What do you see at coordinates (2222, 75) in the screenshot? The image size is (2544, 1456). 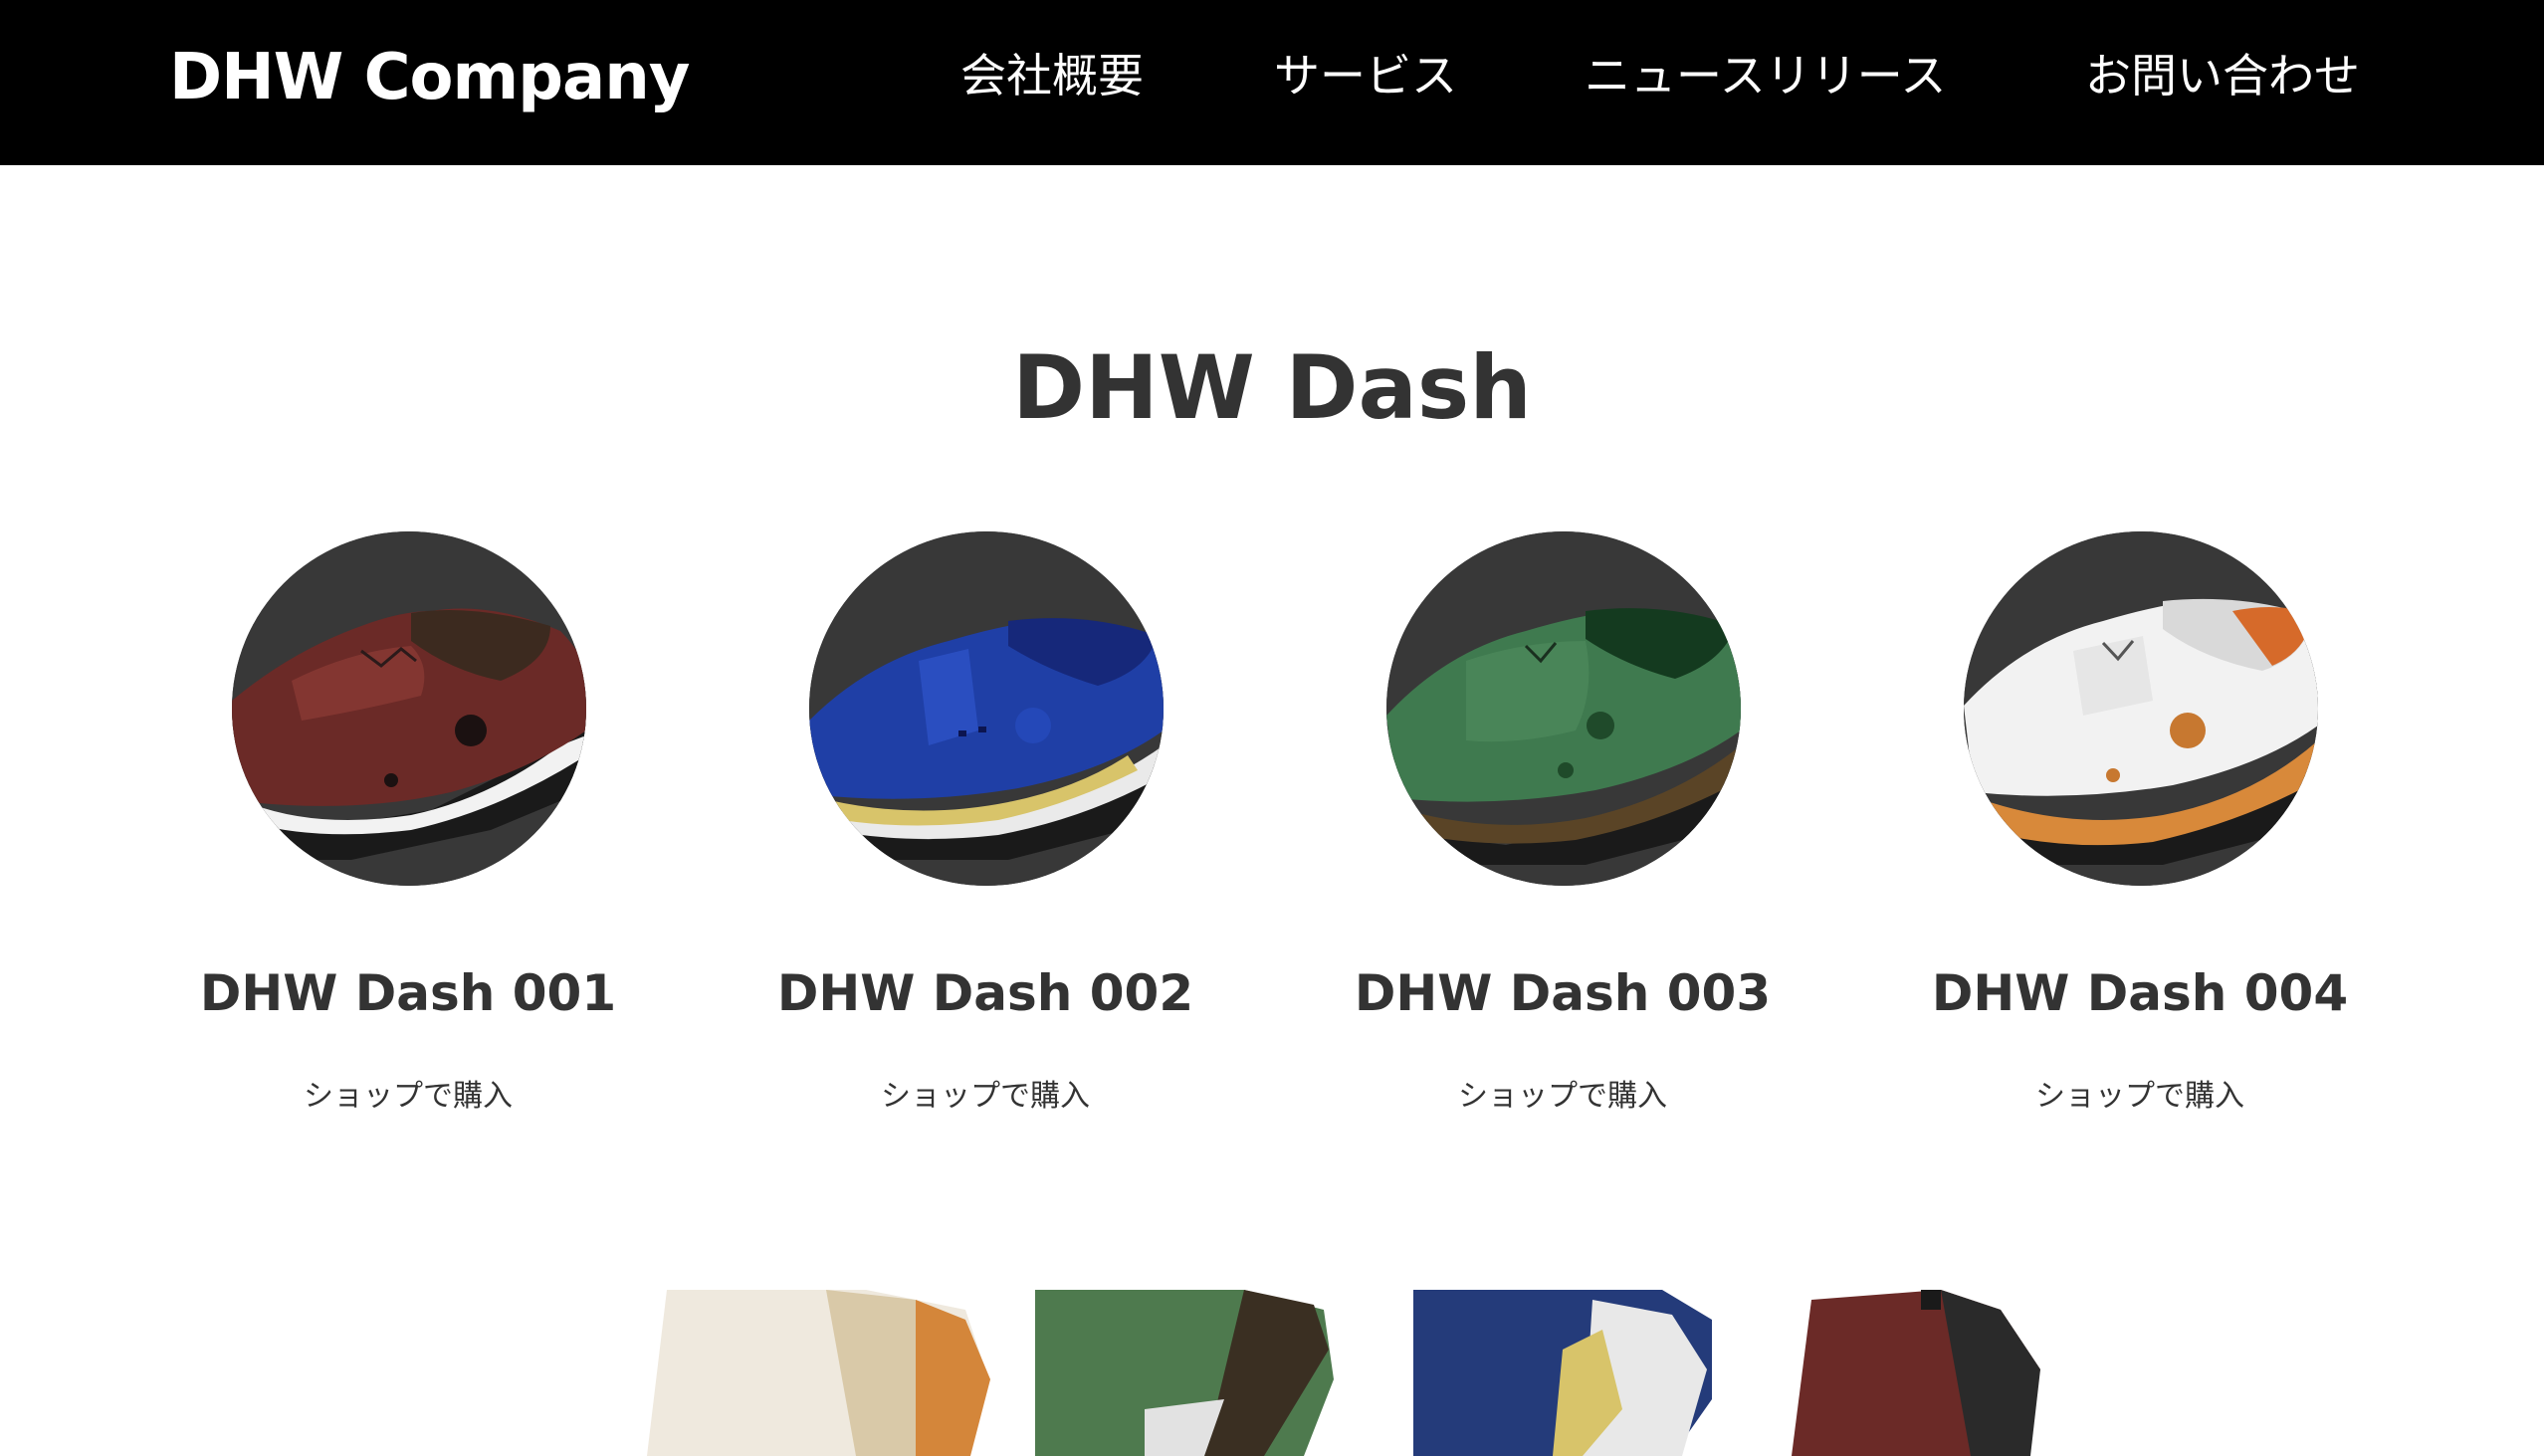 I see `nav-link-contact: お問い合わせ` at bounding box center [2222, 75].